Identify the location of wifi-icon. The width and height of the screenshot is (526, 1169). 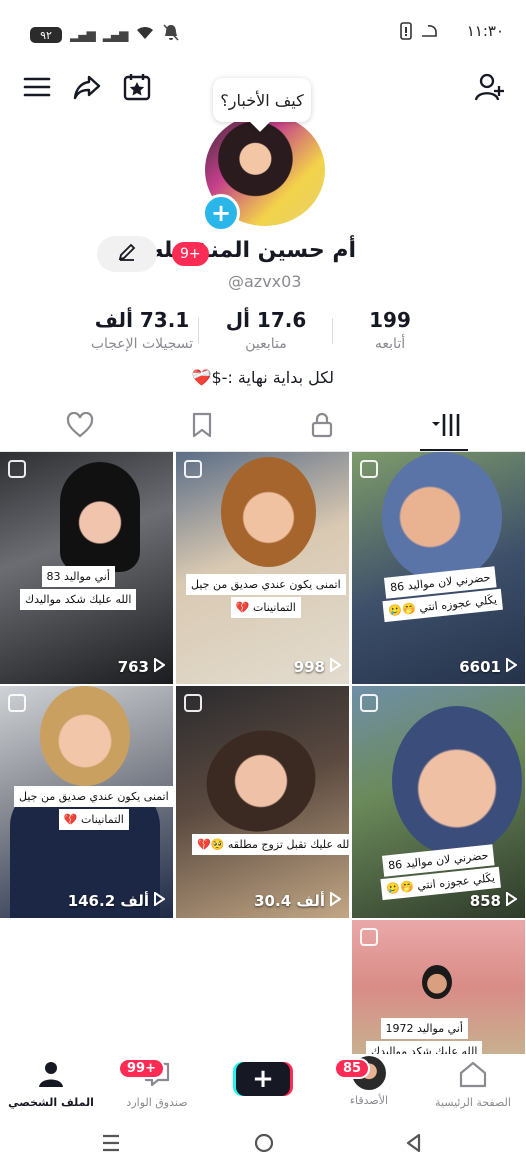
(145, 35).